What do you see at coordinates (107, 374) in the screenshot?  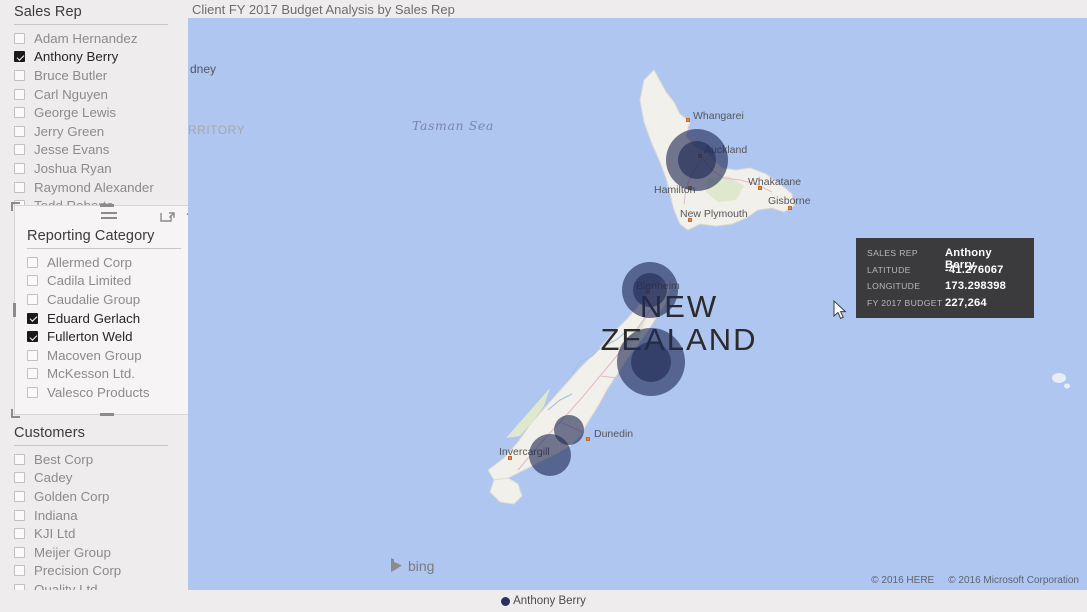 I see `slicer-reporting-category-item: McKesson Ltd.` at bounding box center [107, 374].